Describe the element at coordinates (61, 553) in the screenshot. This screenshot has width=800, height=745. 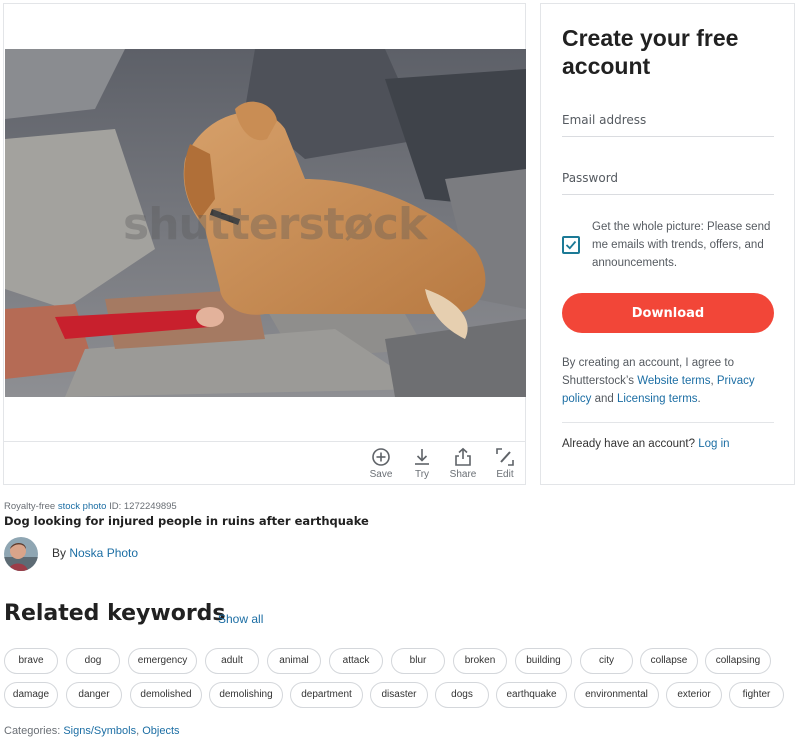
I see `by-prefix: By` at that location.